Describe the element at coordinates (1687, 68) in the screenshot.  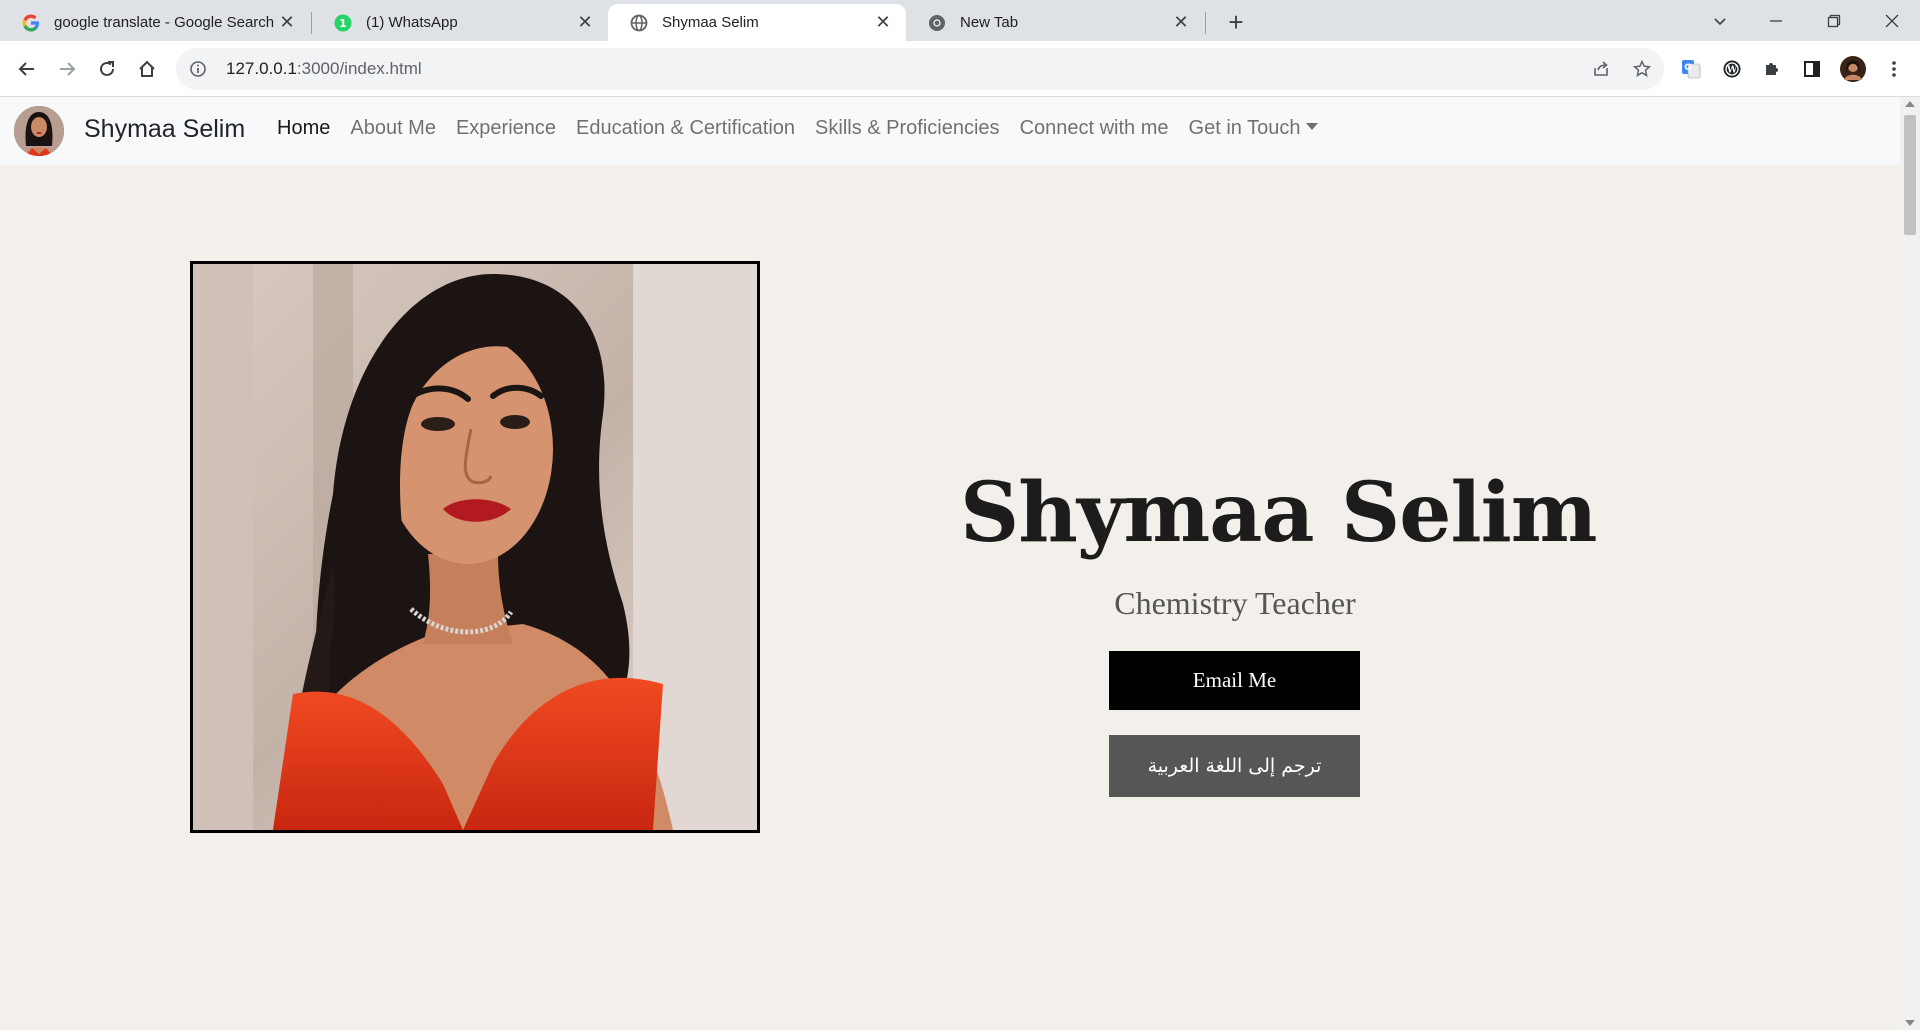
I see `svg-text: G` at that location.